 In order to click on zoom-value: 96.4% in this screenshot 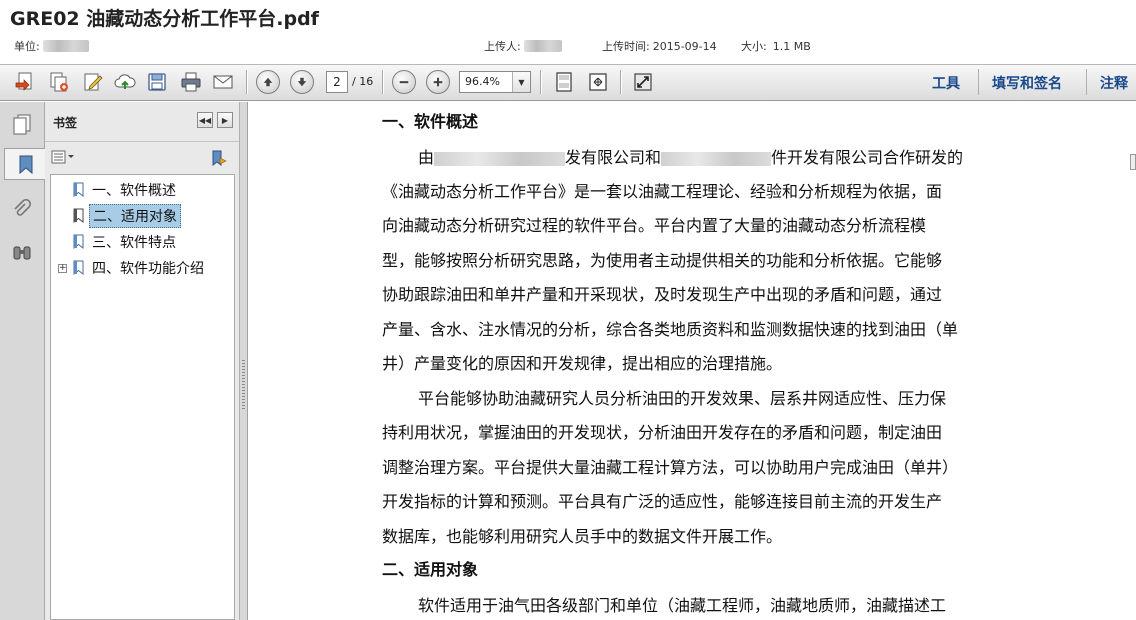, I will do `click(482, 81)`.